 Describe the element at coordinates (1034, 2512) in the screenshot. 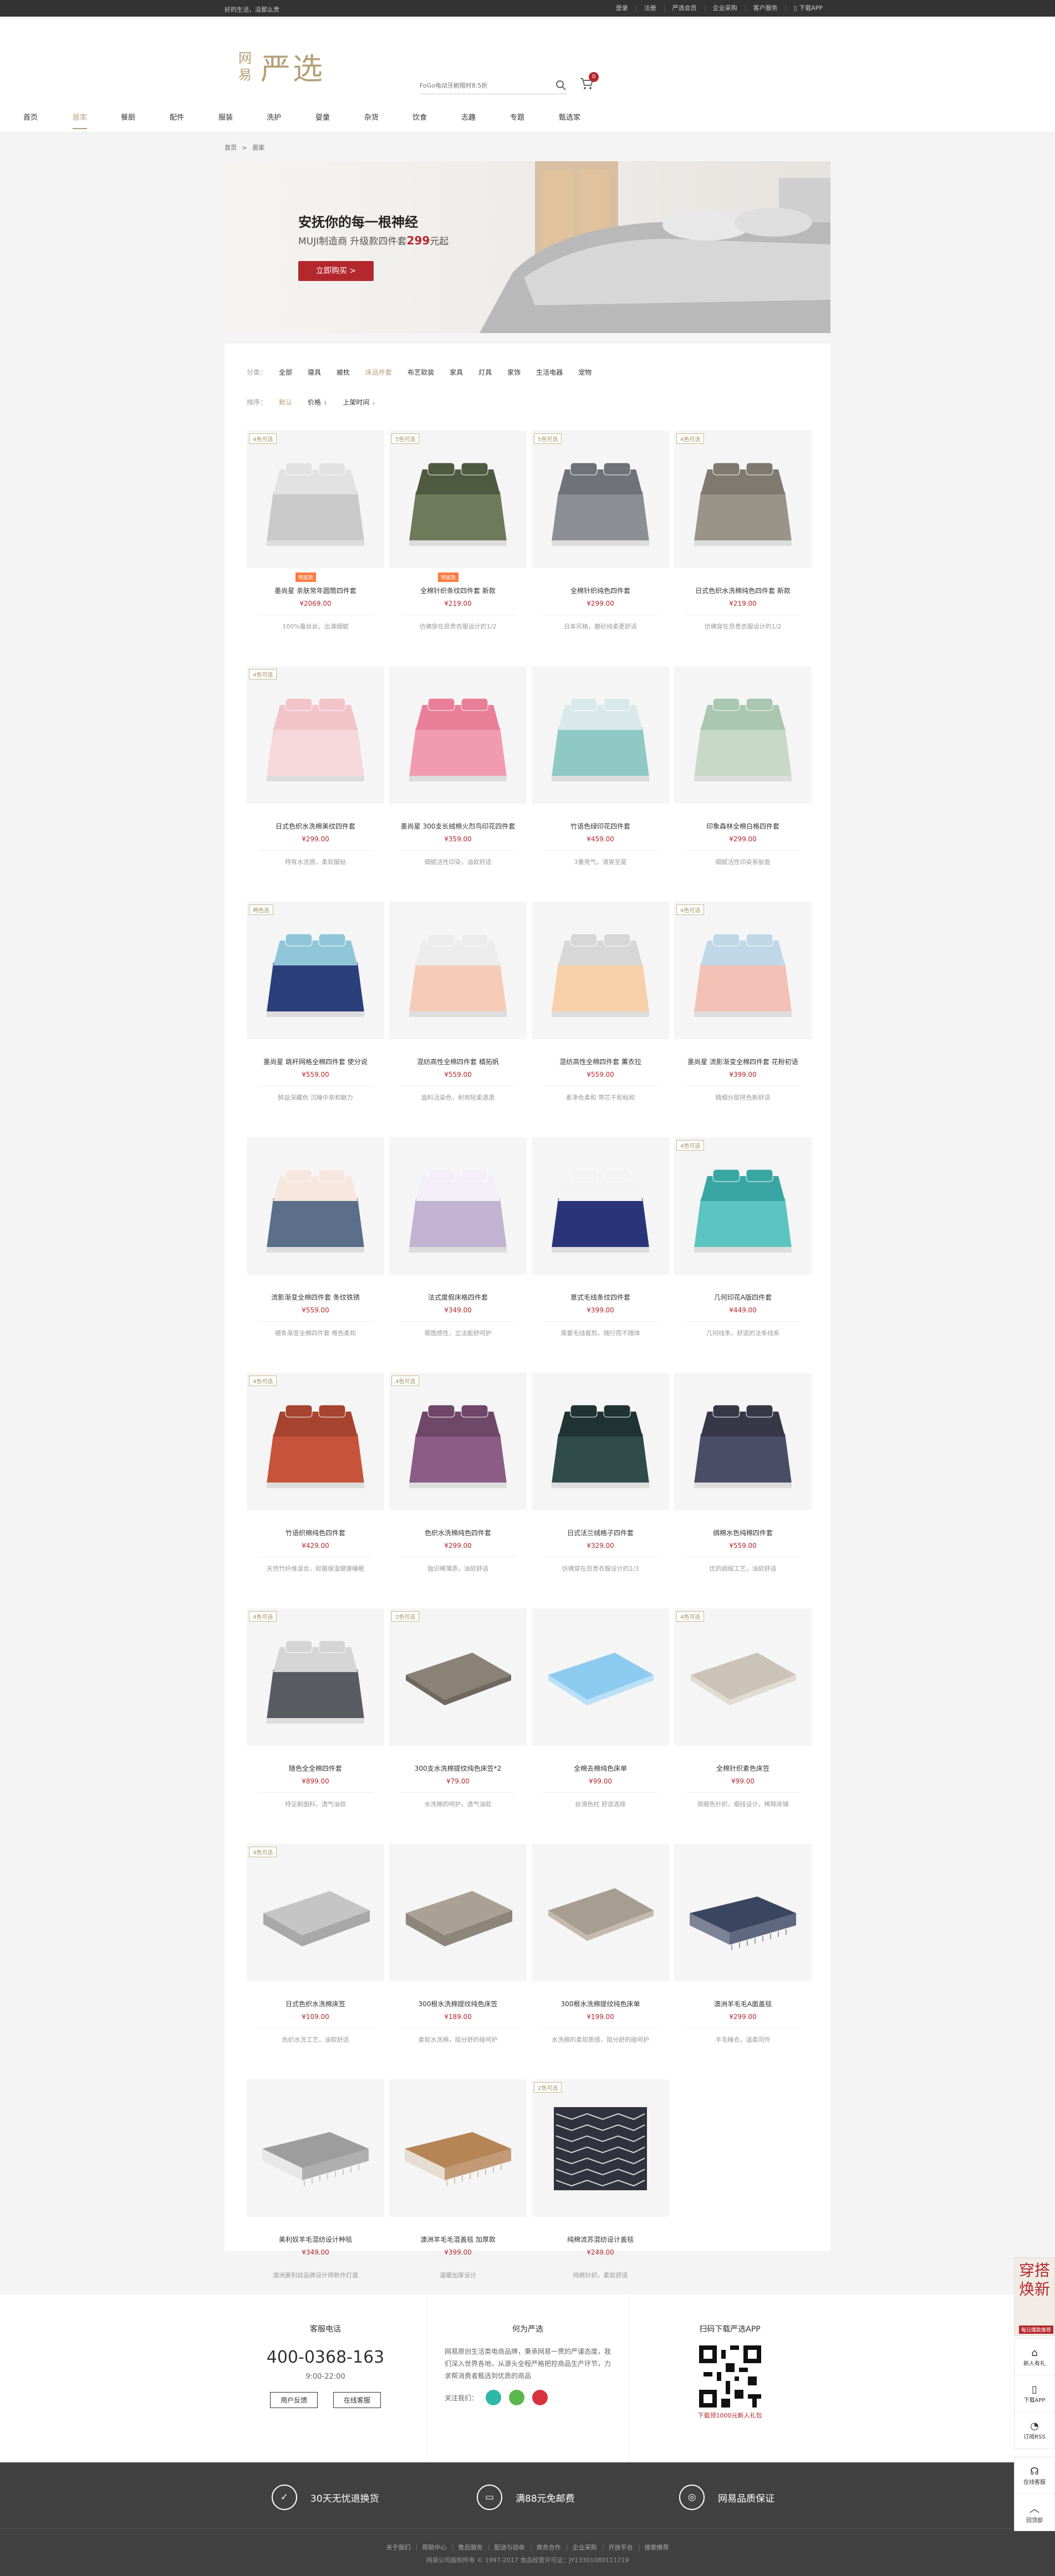

I see `side-top: ︿ 回顶部` at that location.